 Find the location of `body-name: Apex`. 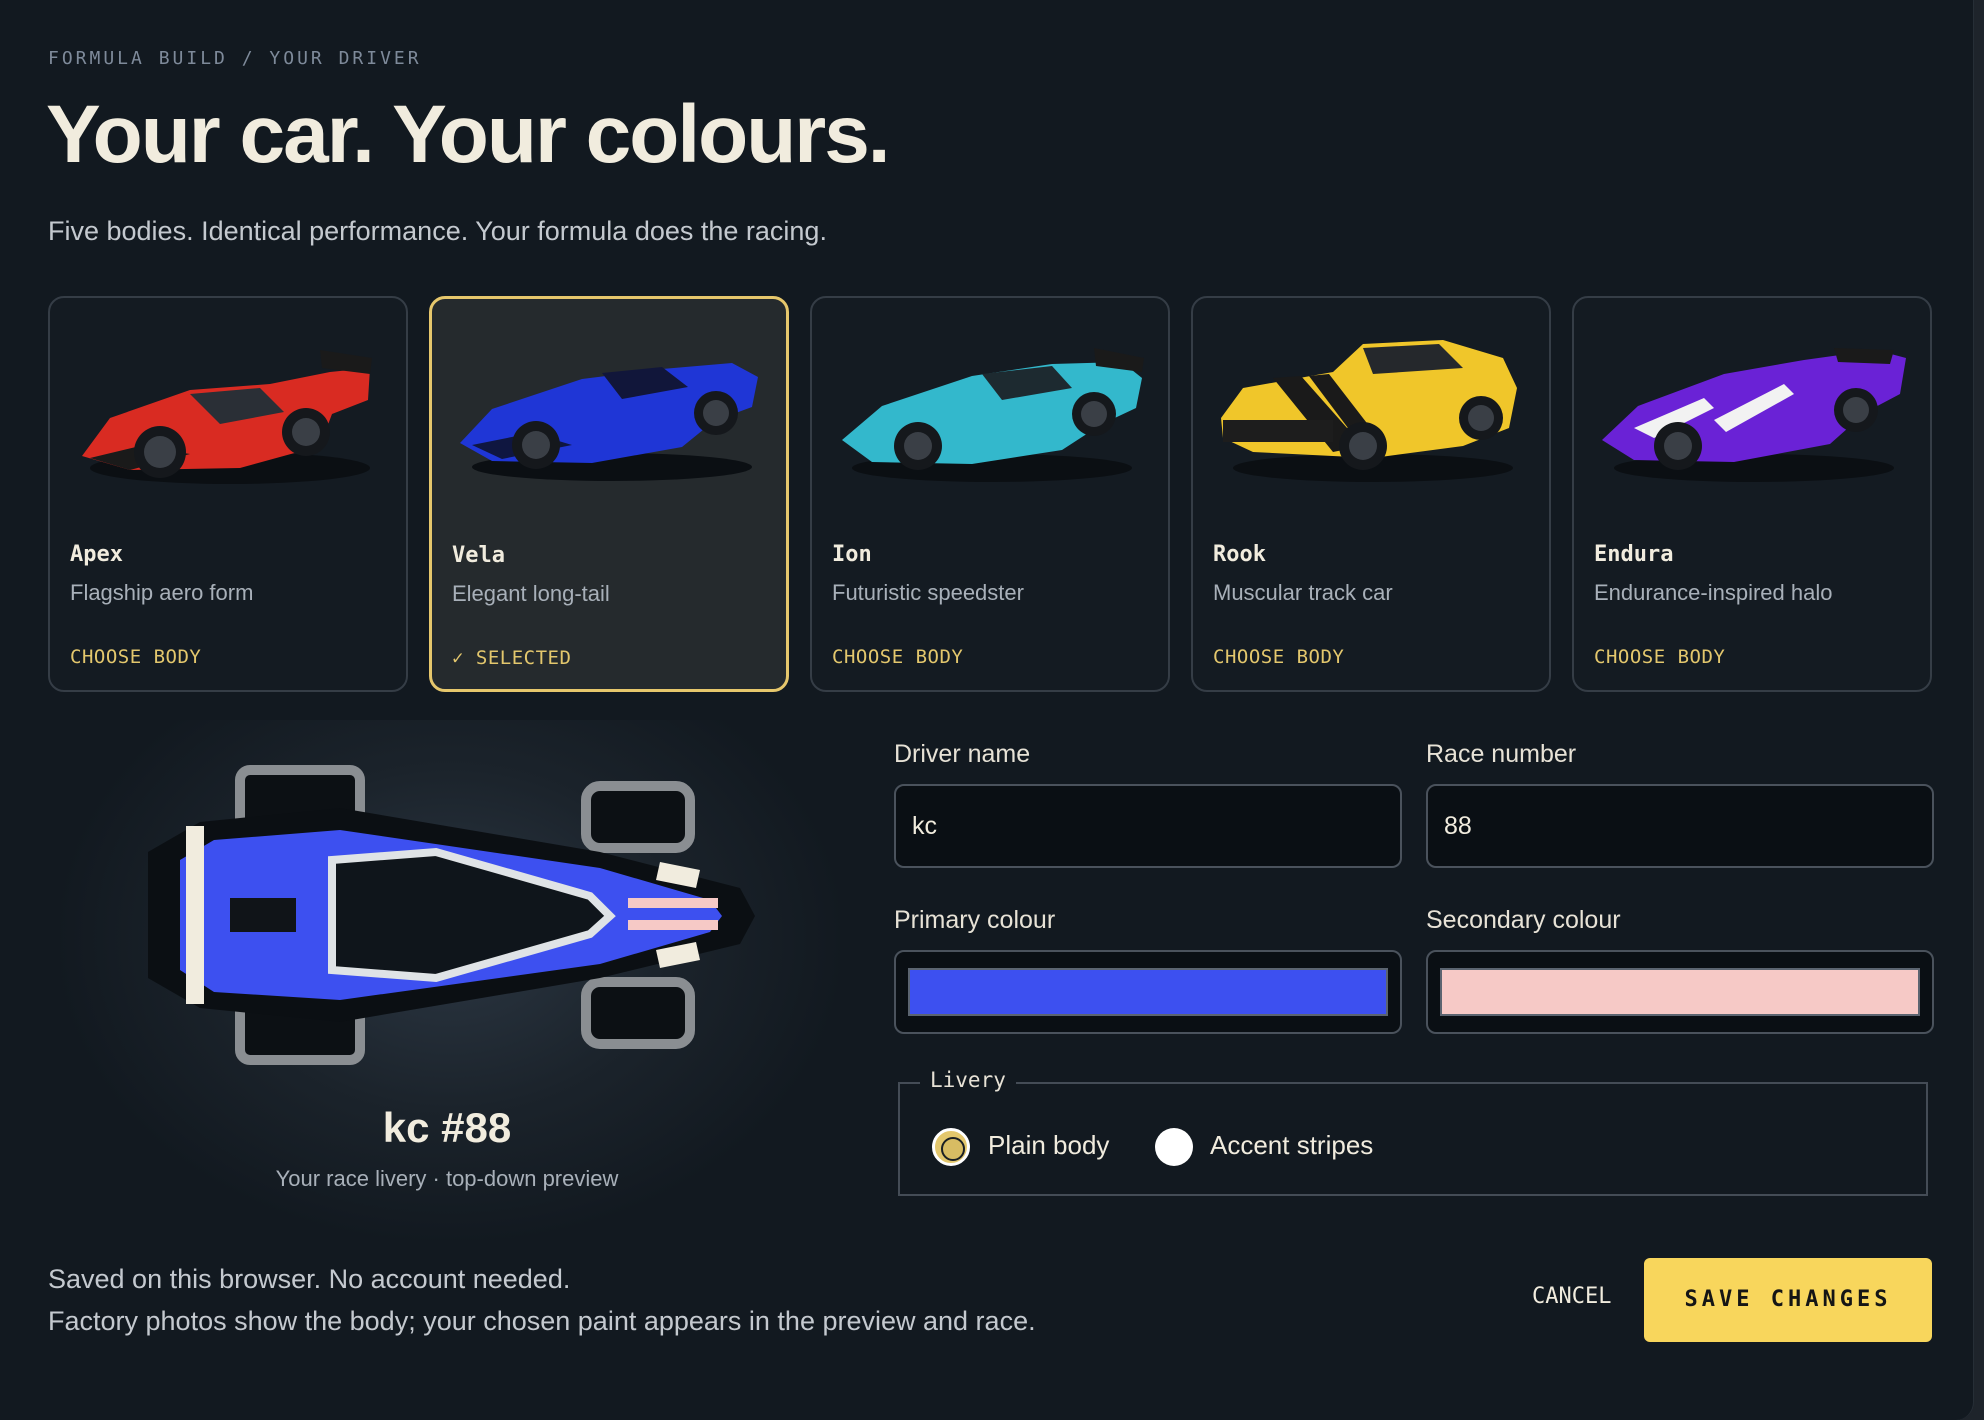

body-name: Apex is located at coordinates (96, 554).